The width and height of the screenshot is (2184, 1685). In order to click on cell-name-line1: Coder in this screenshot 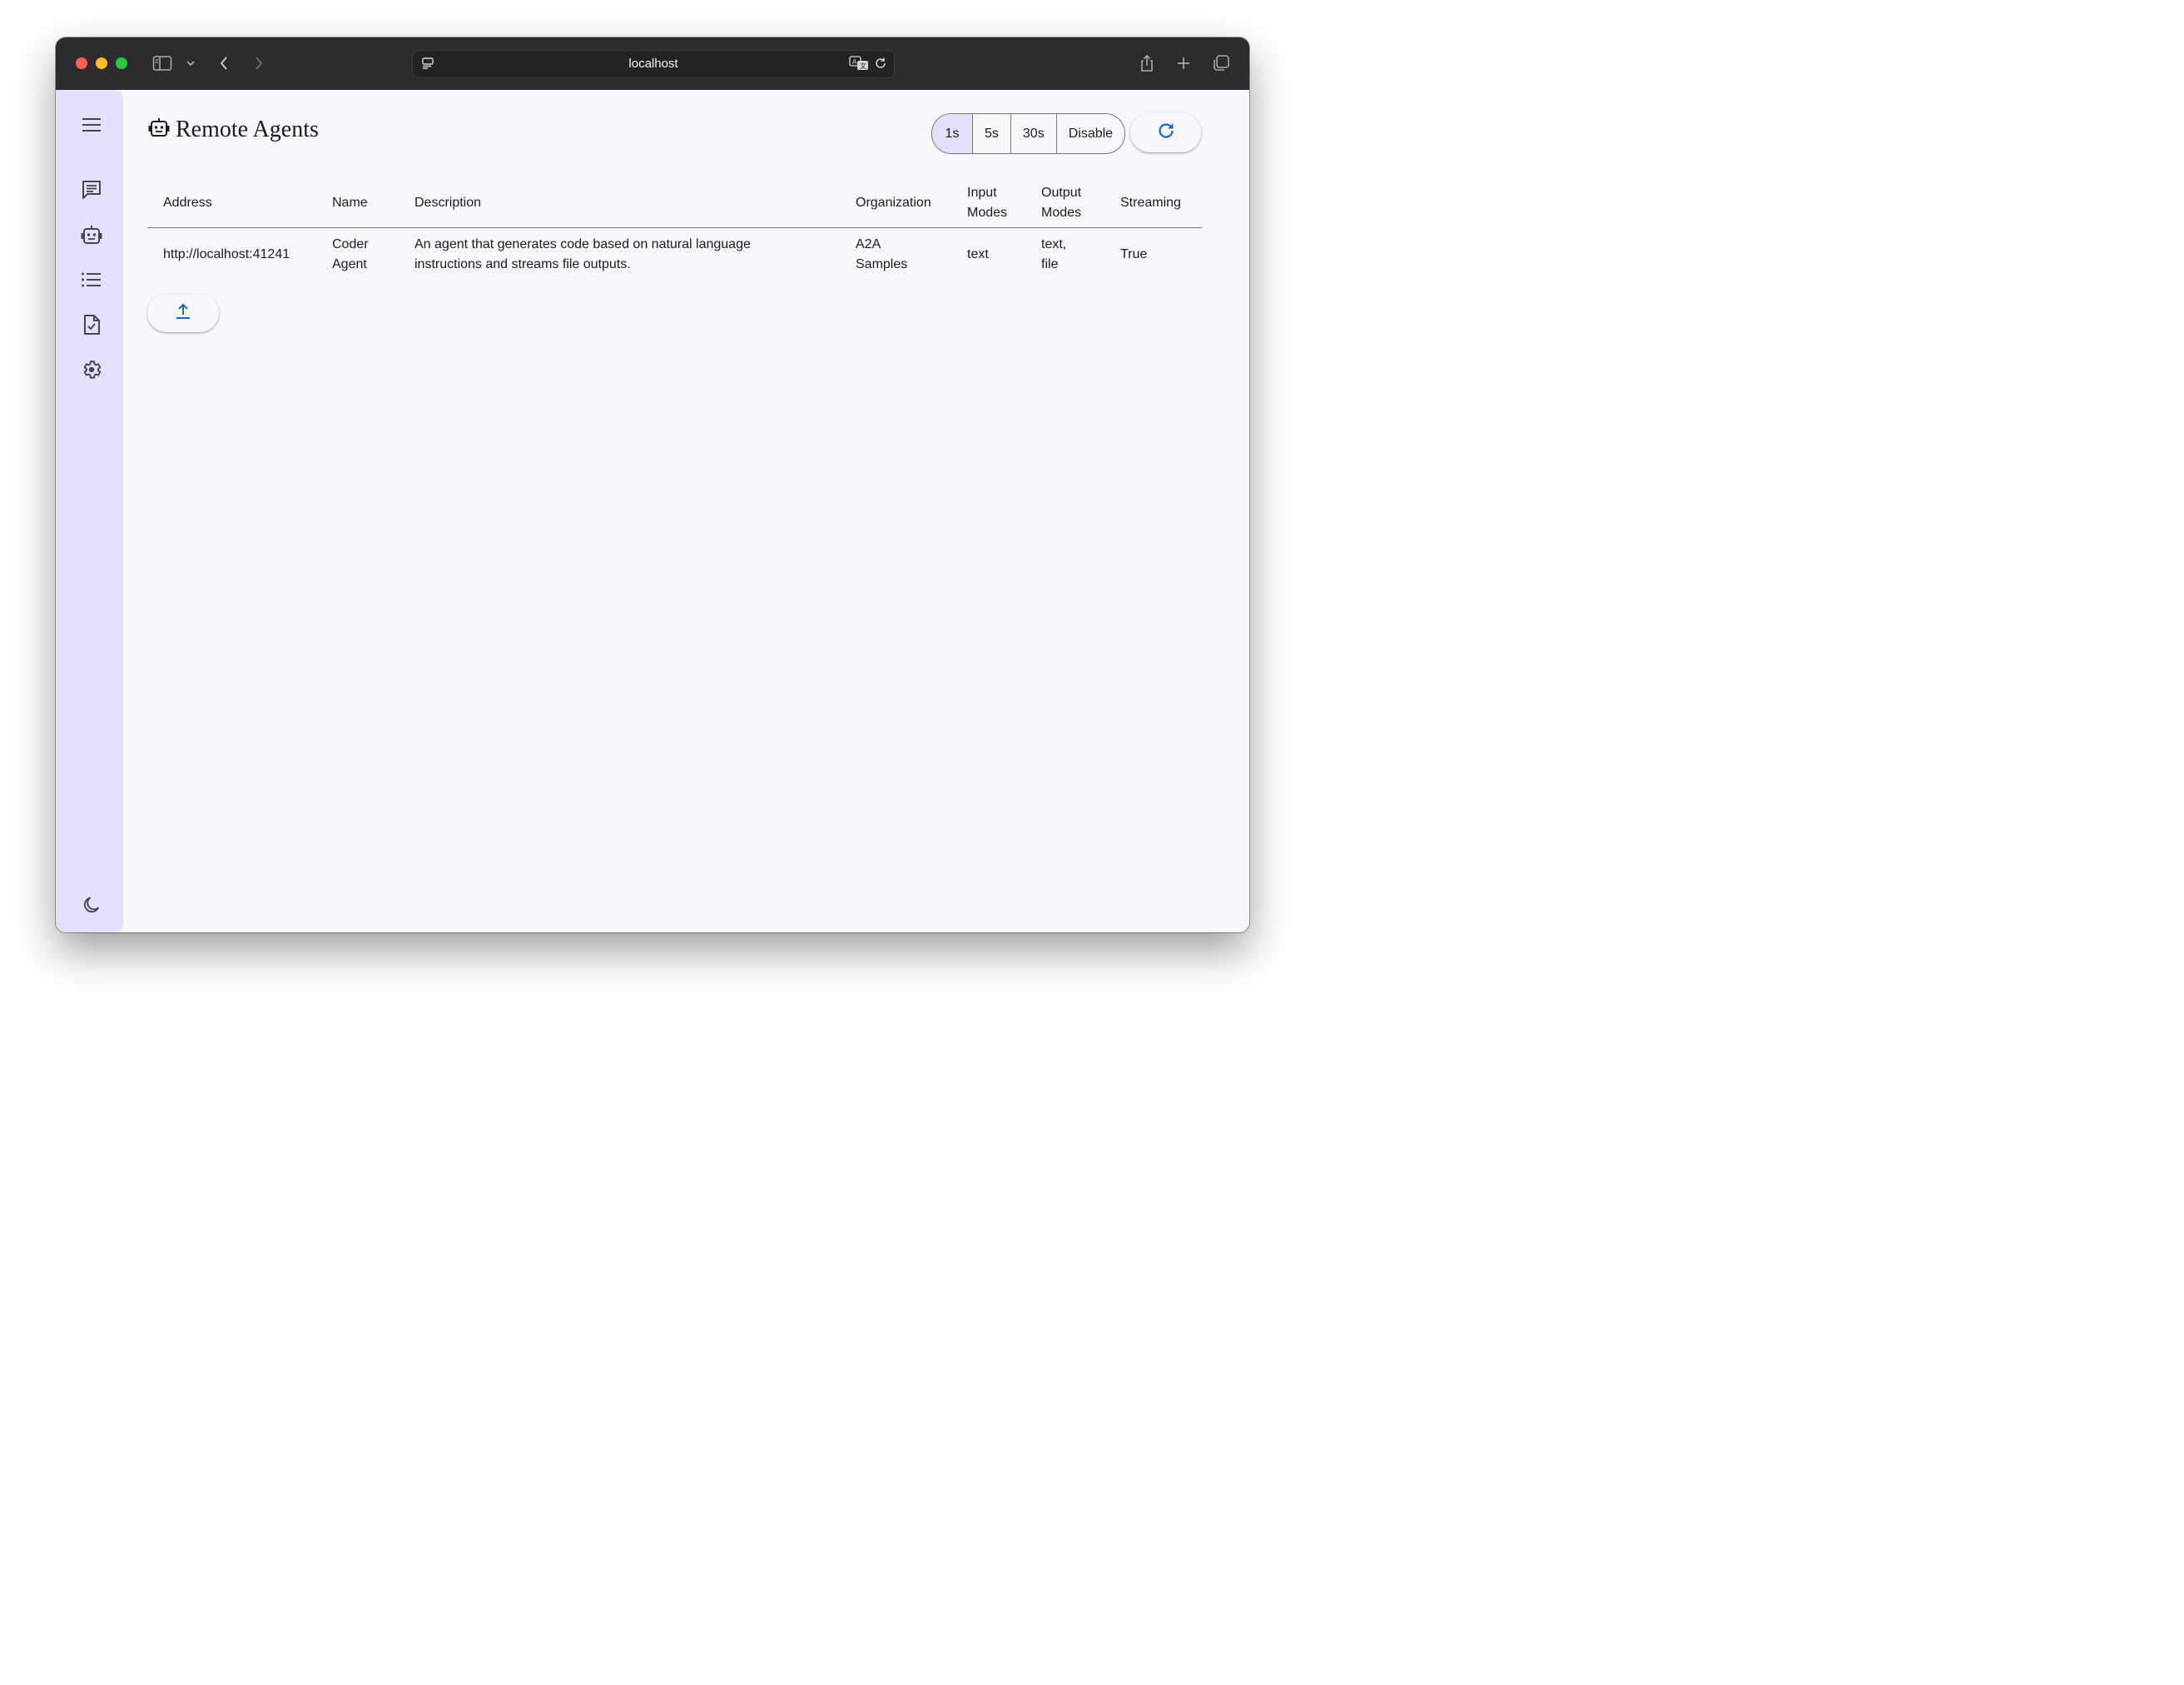, I will do `click(350, 244)`.